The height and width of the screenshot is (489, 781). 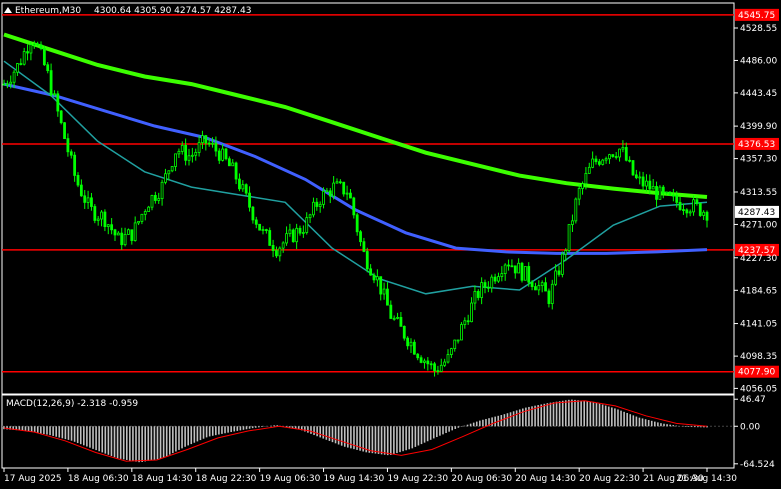 I want to click on price-tick-label: 4313.55, so click(x=758, y=193).